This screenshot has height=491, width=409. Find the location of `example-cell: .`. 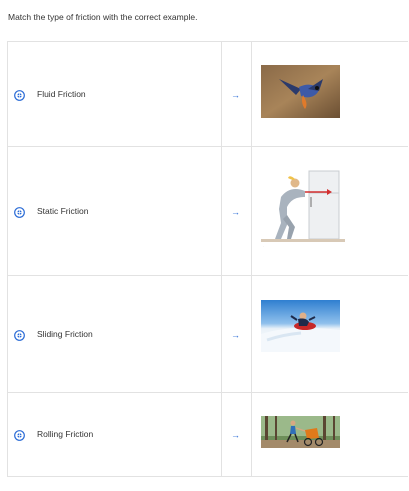

example-cell: . is located at coordinates (330, 210).